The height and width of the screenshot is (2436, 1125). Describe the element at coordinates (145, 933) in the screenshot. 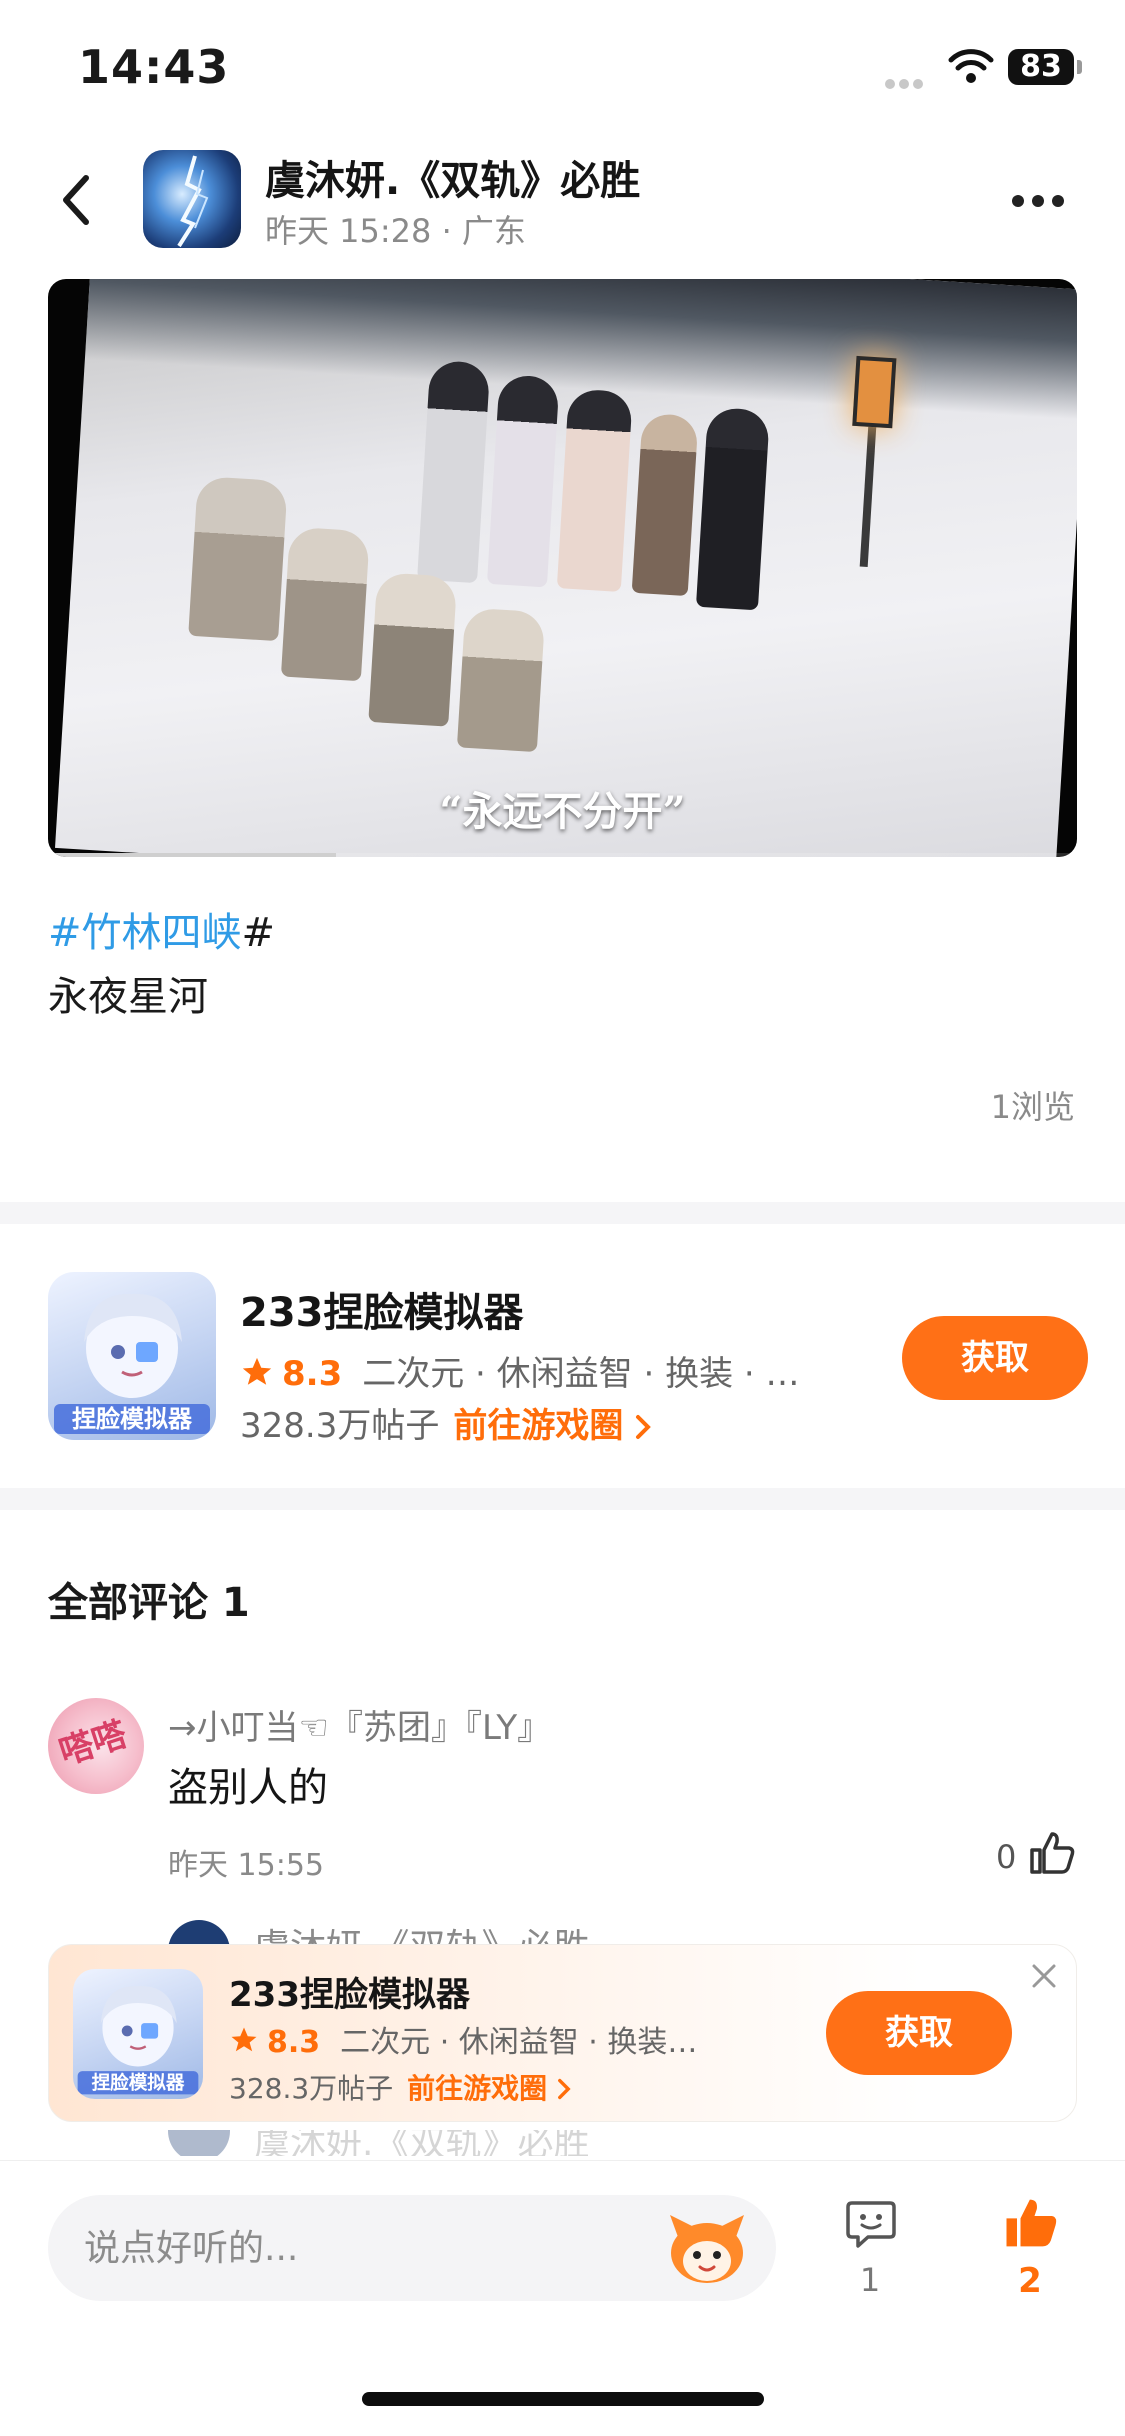

I see `topic-label: #竹林四峡` at that location.